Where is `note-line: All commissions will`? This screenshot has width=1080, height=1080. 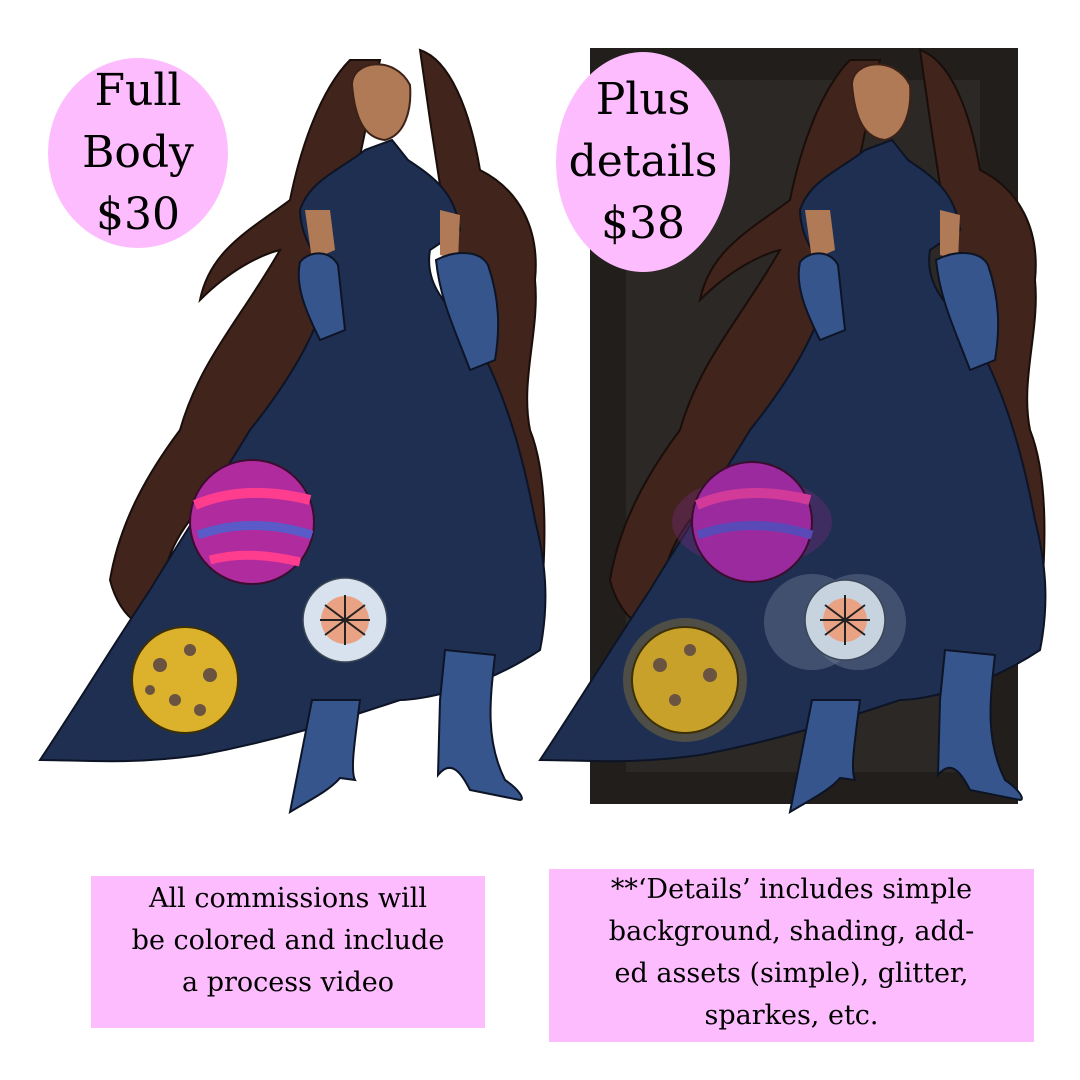 note-line: All commissions will is located at coordinates (287, 898).